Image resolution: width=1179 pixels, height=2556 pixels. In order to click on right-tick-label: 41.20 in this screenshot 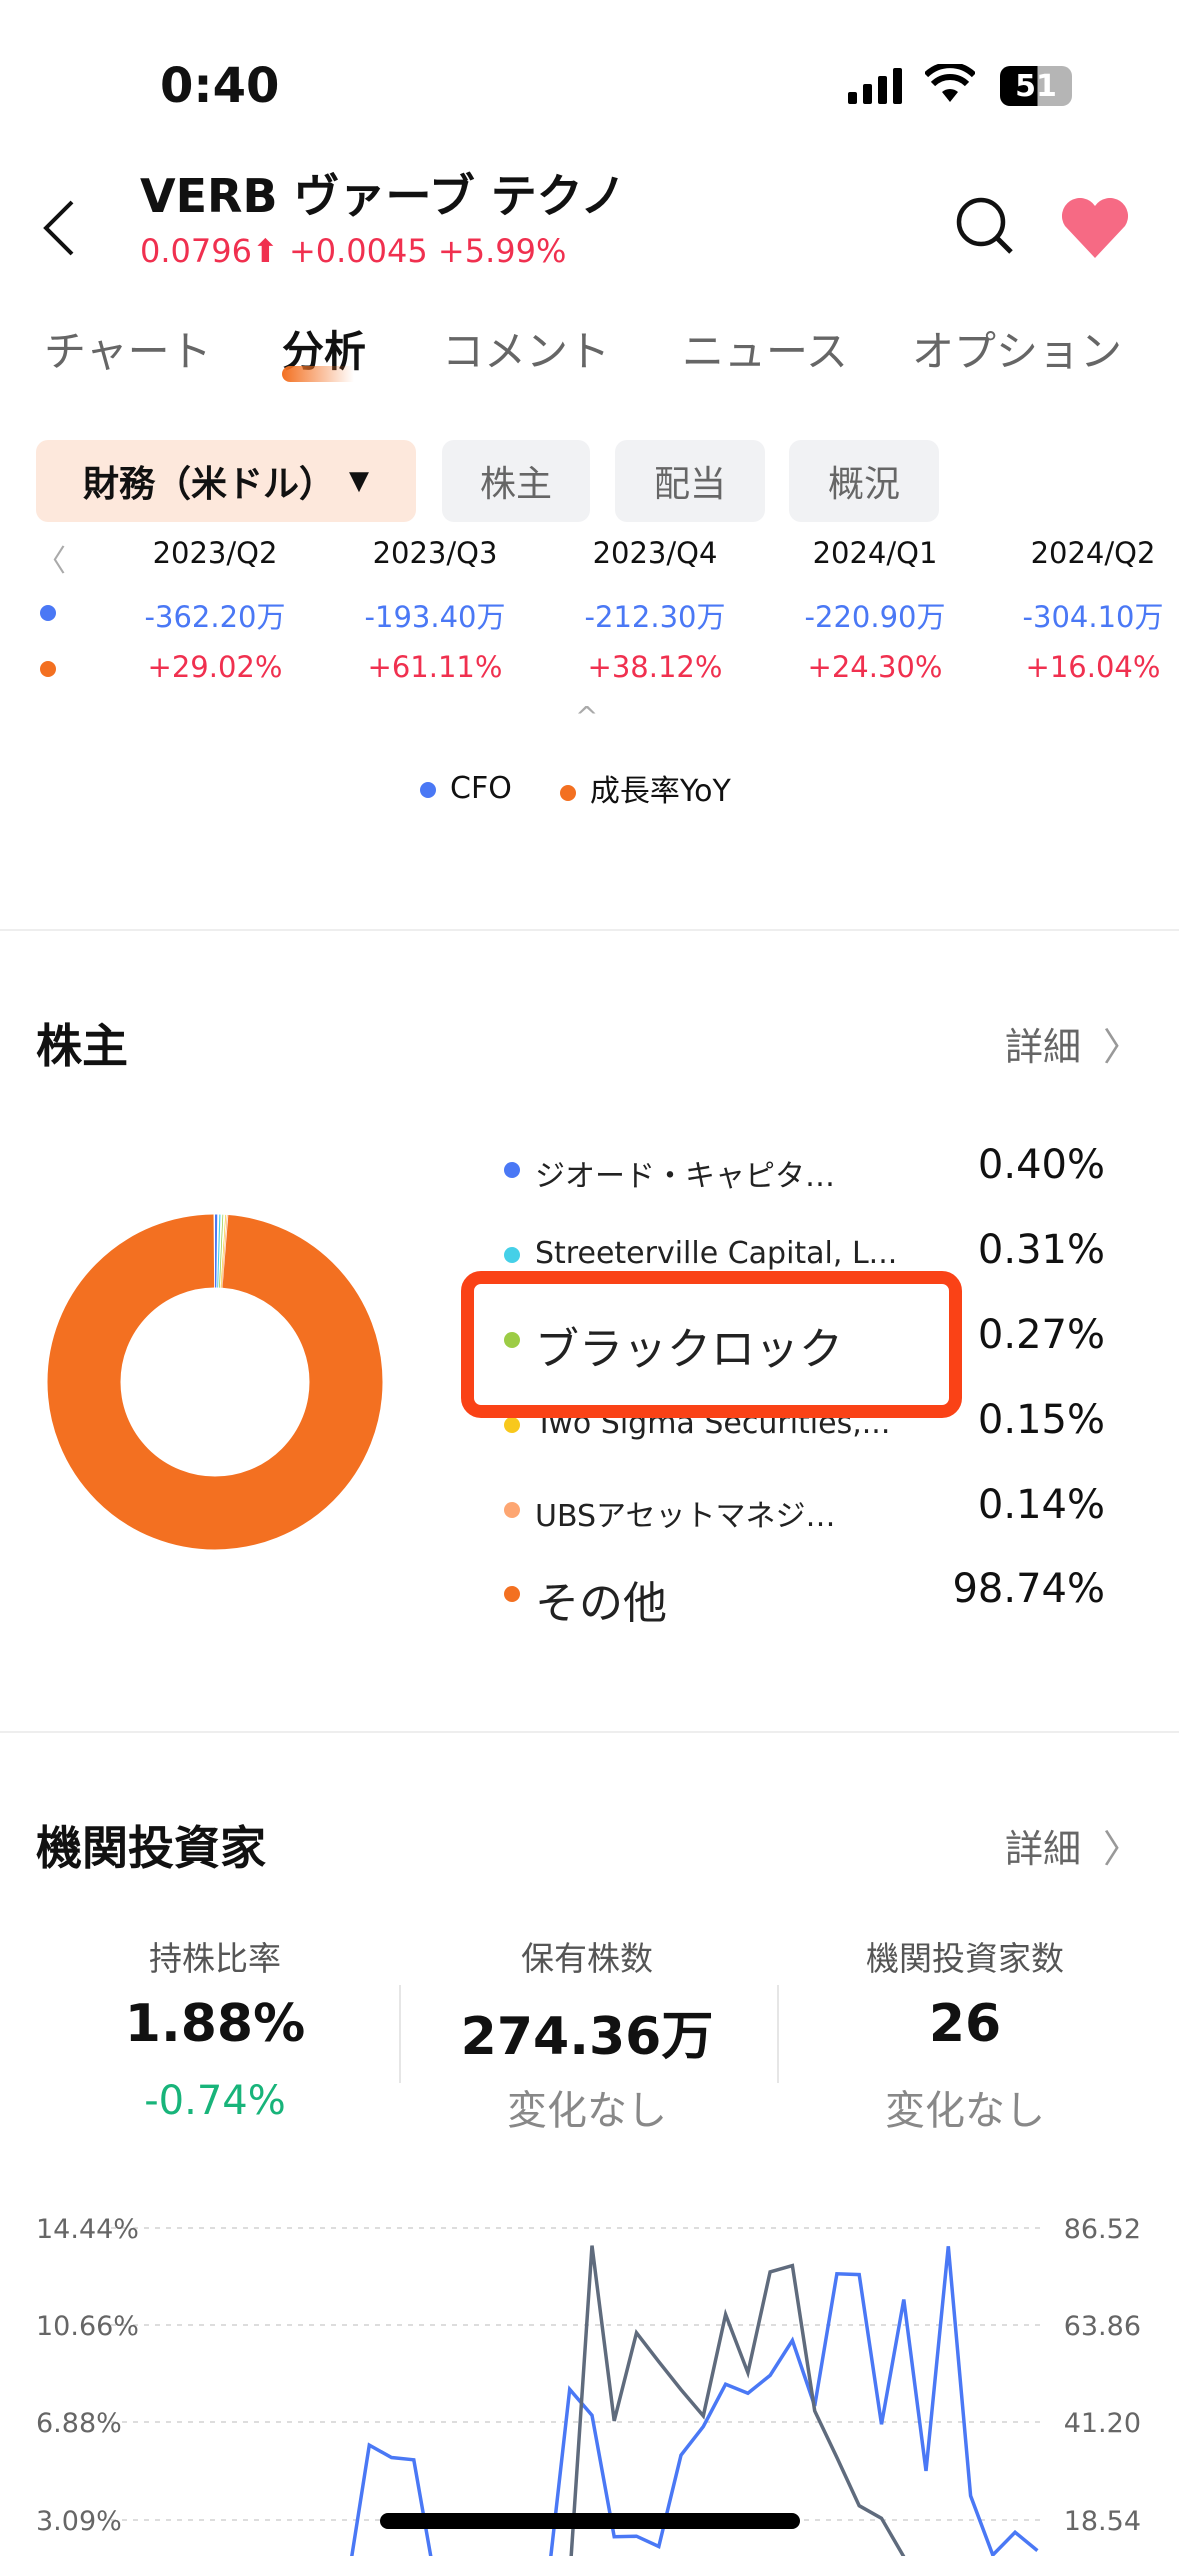, I will do `click(1102, 2423)`.